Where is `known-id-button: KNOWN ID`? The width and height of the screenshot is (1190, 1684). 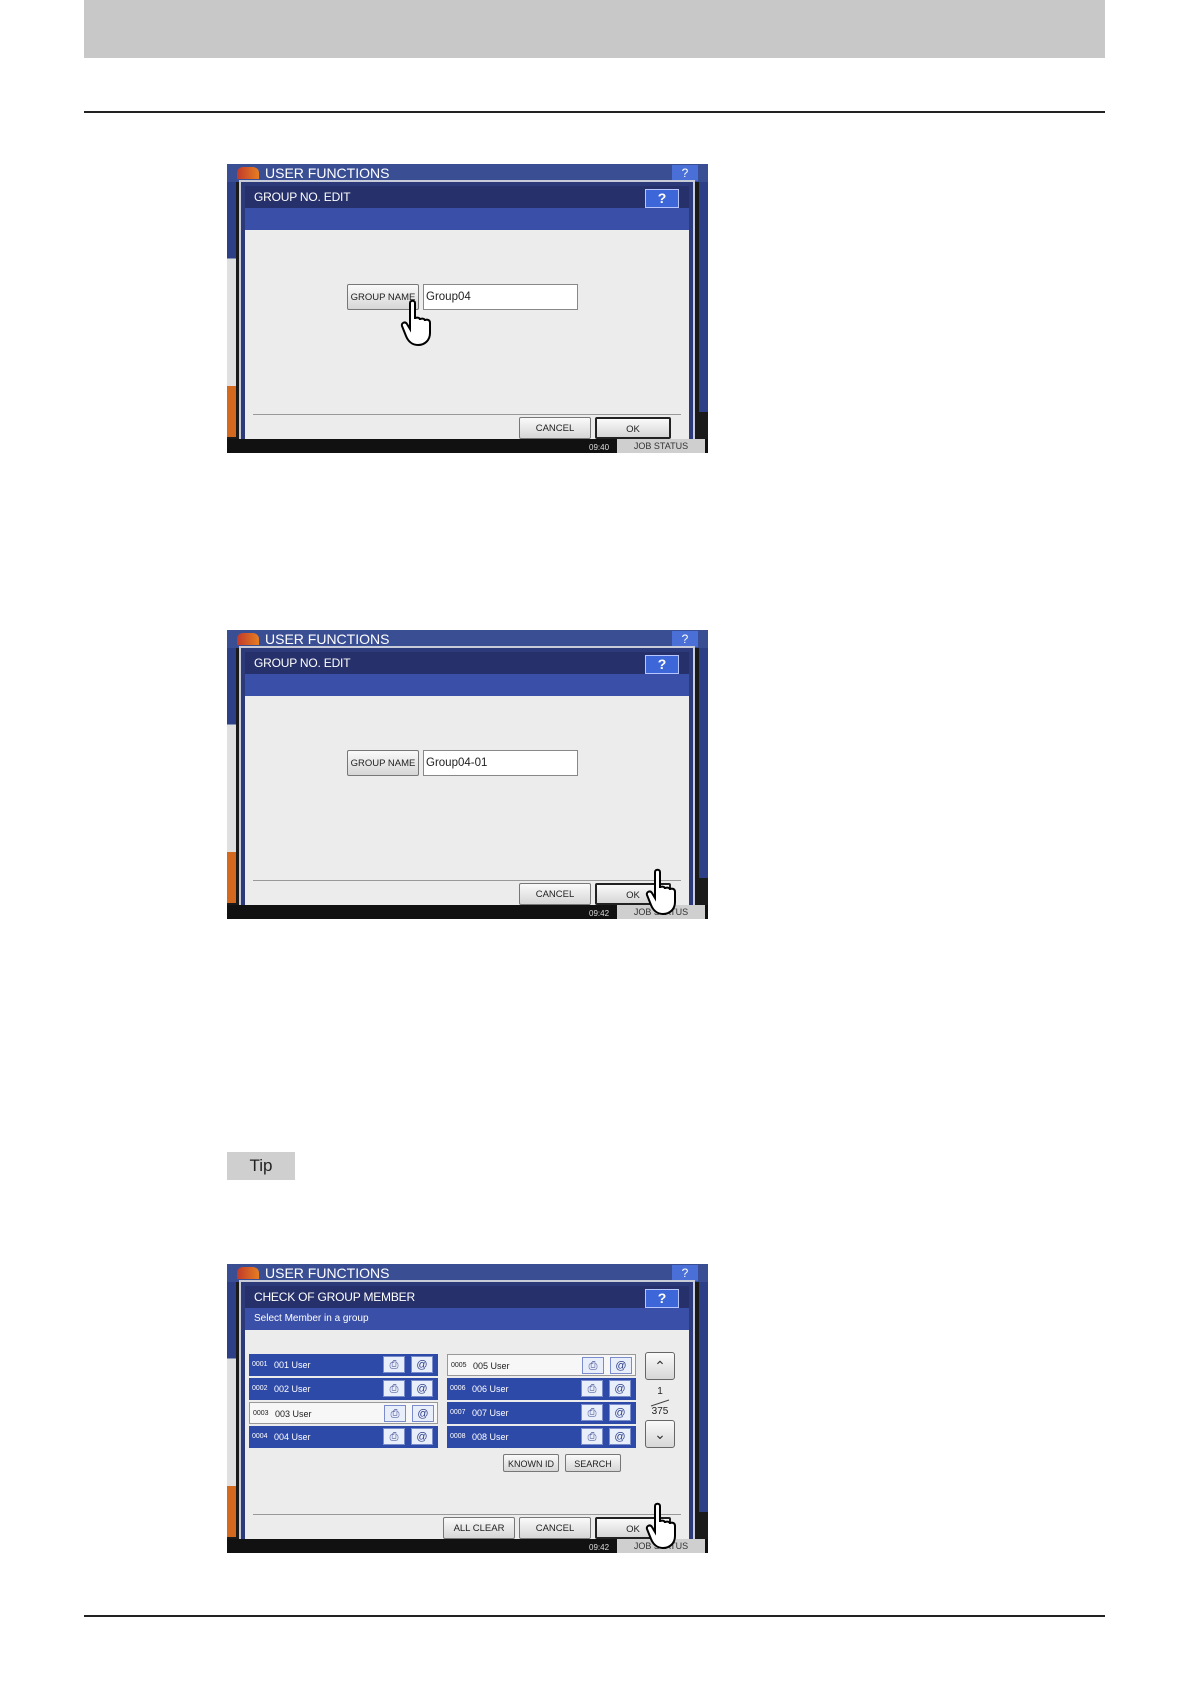 known-id-button: KNOWN ID is located at coordinates (531, 1463).